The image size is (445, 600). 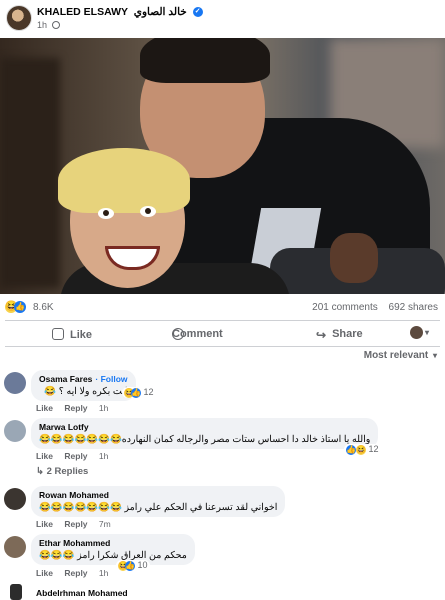 I want to click on comment-author: Osama Fares · Follow, so click(x=83, y=379).